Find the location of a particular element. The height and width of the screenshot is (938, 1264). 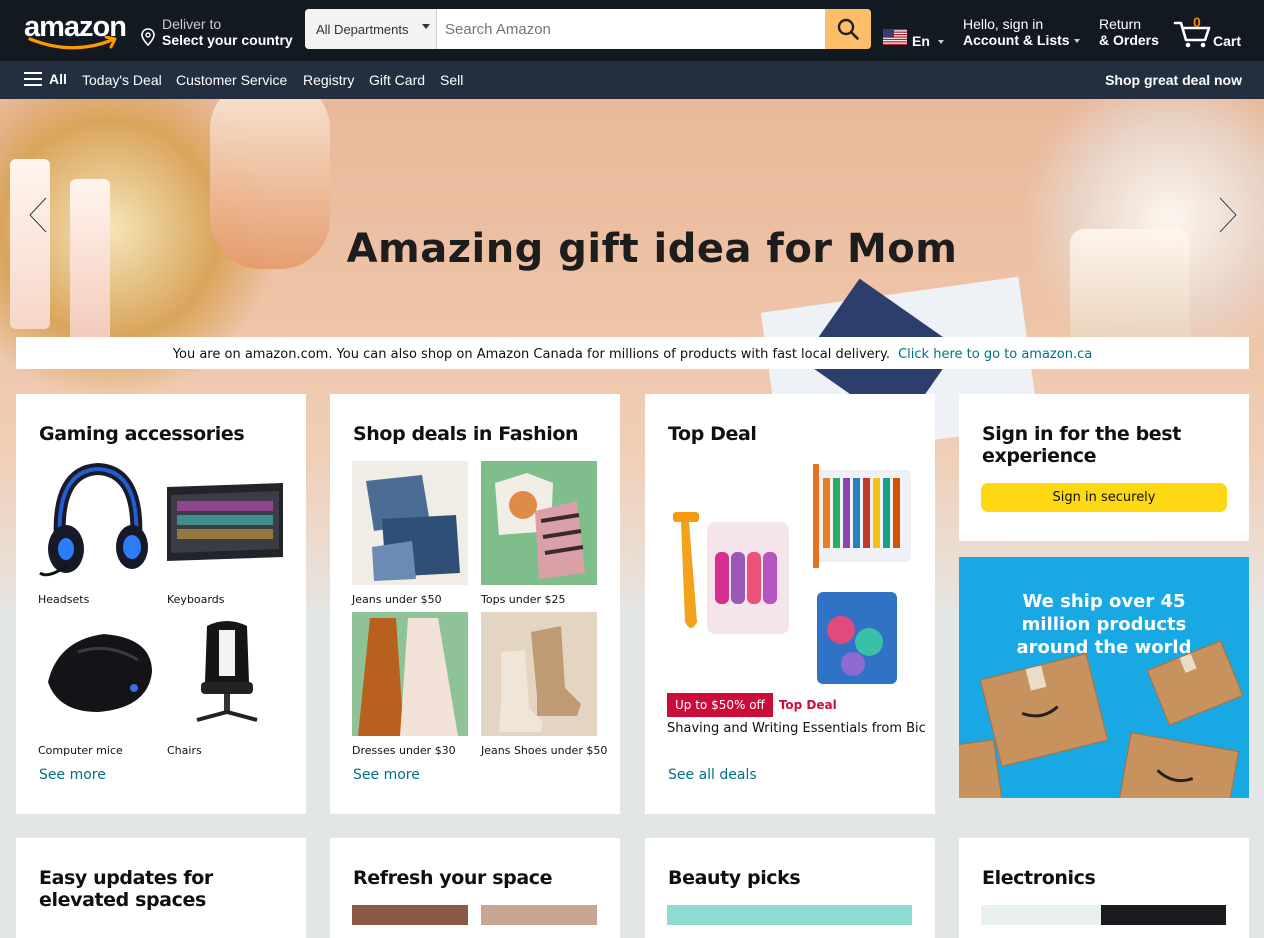

all-menu-button: All is located at coordinates (45, 79).